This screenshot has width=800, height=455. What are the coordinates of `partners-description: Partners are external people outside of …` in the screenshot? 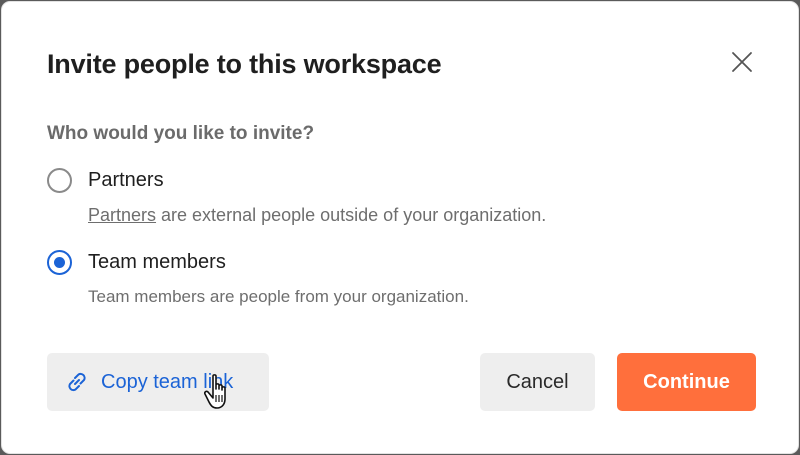 It's located at (317, 215).